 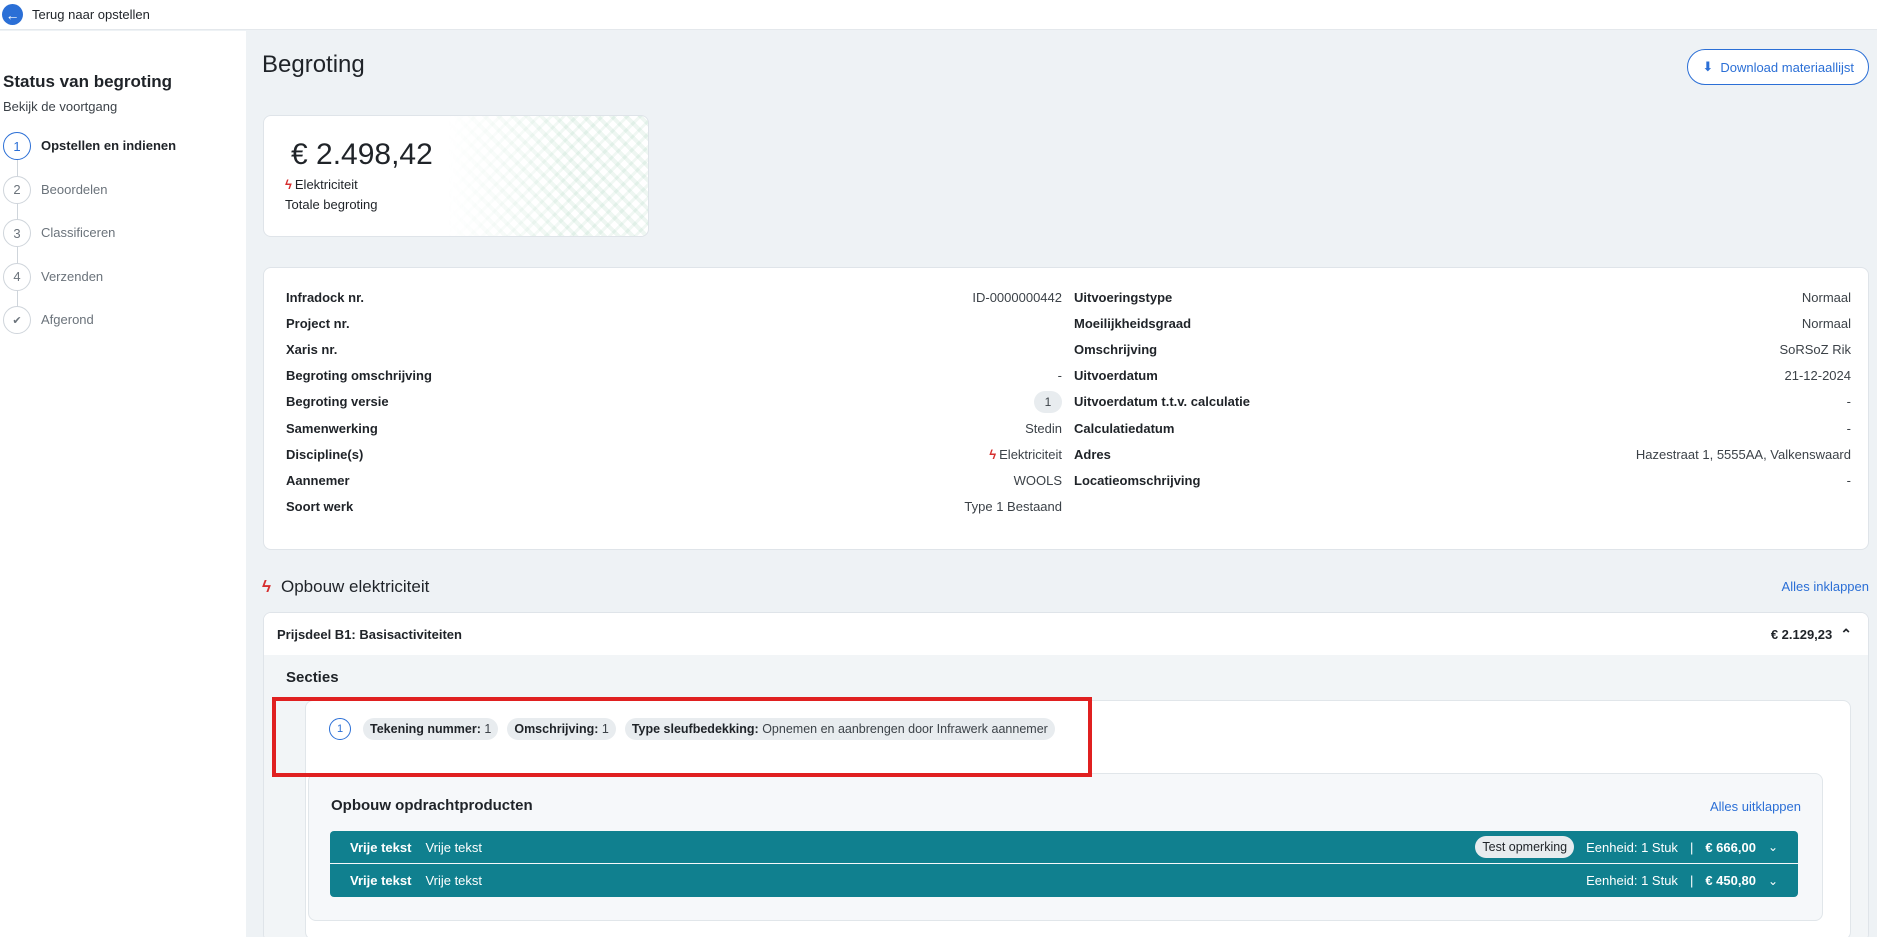 What do you see at coordinates (1755, 806) in the screenshot?
I see `expand-all-link: Alles uitklappen` at bounding box center [1755, 806].